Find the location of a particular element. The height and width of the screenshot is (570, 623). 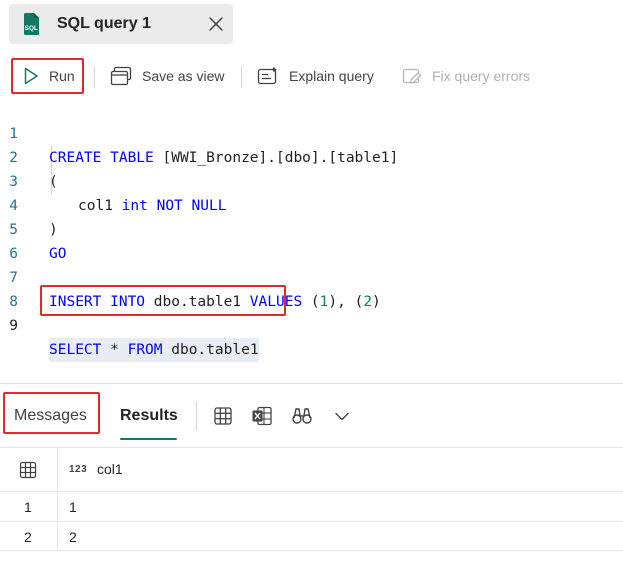

code-line: 6 is located at coordinates (311, 240).